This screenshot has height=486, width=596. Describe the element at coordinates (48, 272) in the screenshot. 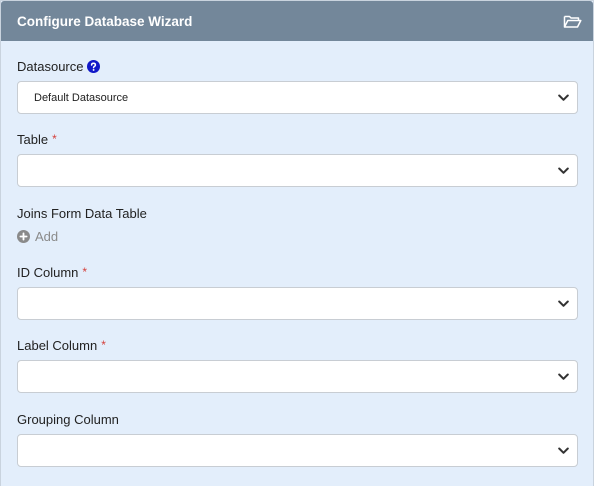

I see `id-column-label: ID Column` at that location.